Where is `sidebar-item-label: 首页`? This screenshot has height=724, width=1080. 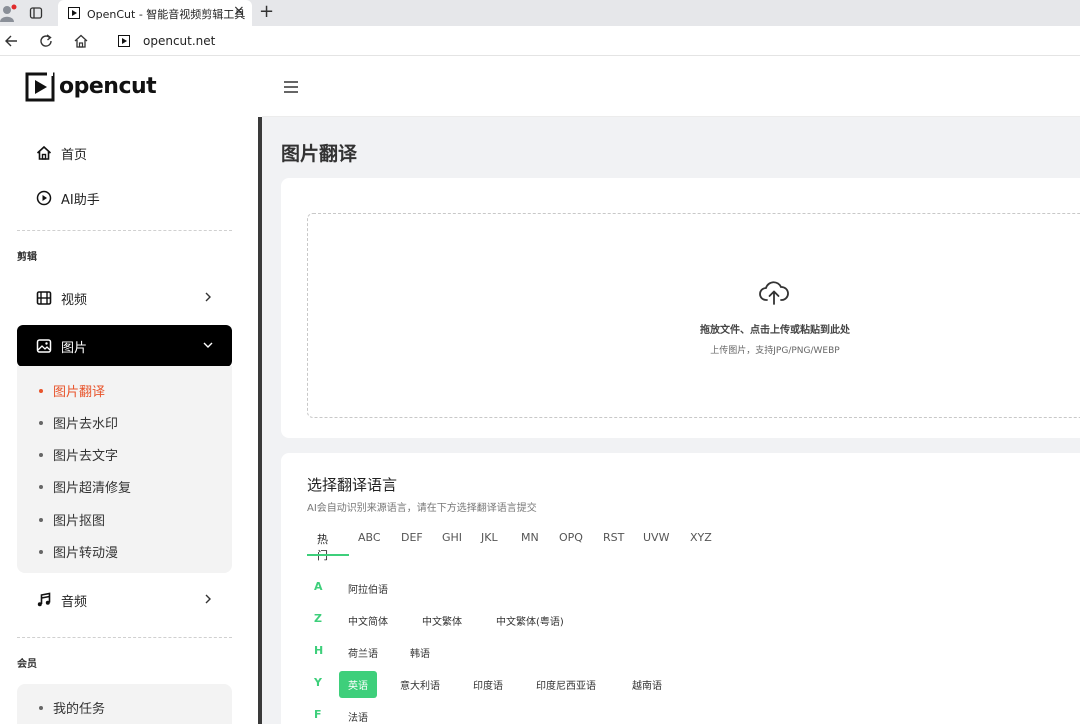 sidebar-item-label: 首页 is located at coordinates (74, 155).